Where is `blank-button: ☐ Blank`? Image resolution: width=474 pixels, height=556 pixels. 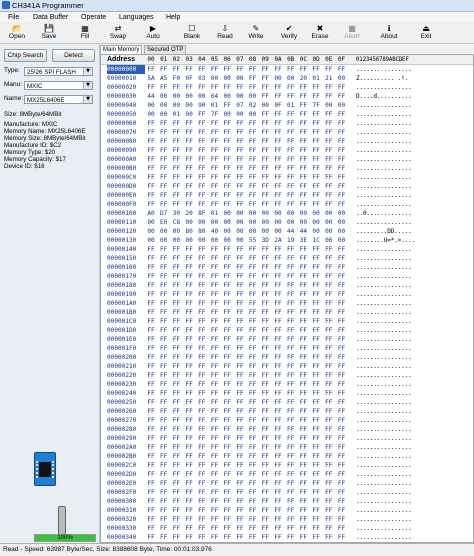 blank-button: ☐ Blank is located at coordinates (192, 33).